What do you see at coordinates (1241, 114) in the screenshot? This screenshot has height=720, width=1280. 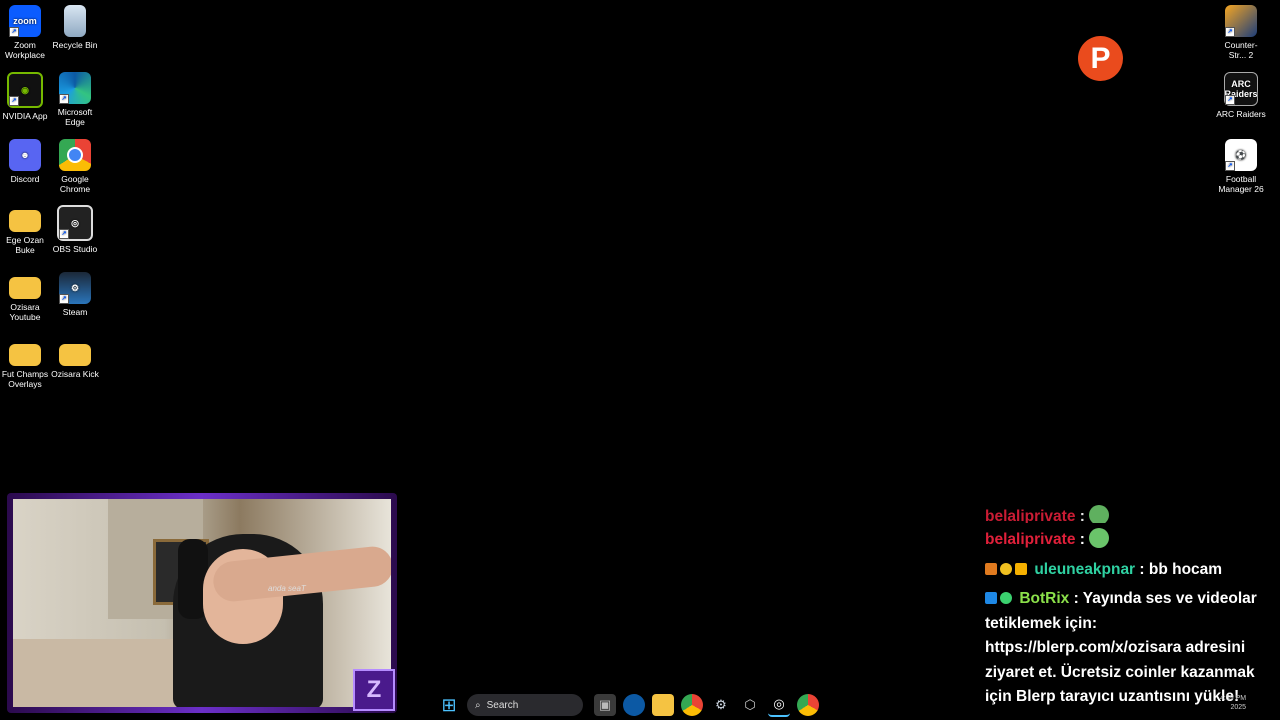 I see `icon-label: ARC Raiders` at bounding box center [1241, 114].